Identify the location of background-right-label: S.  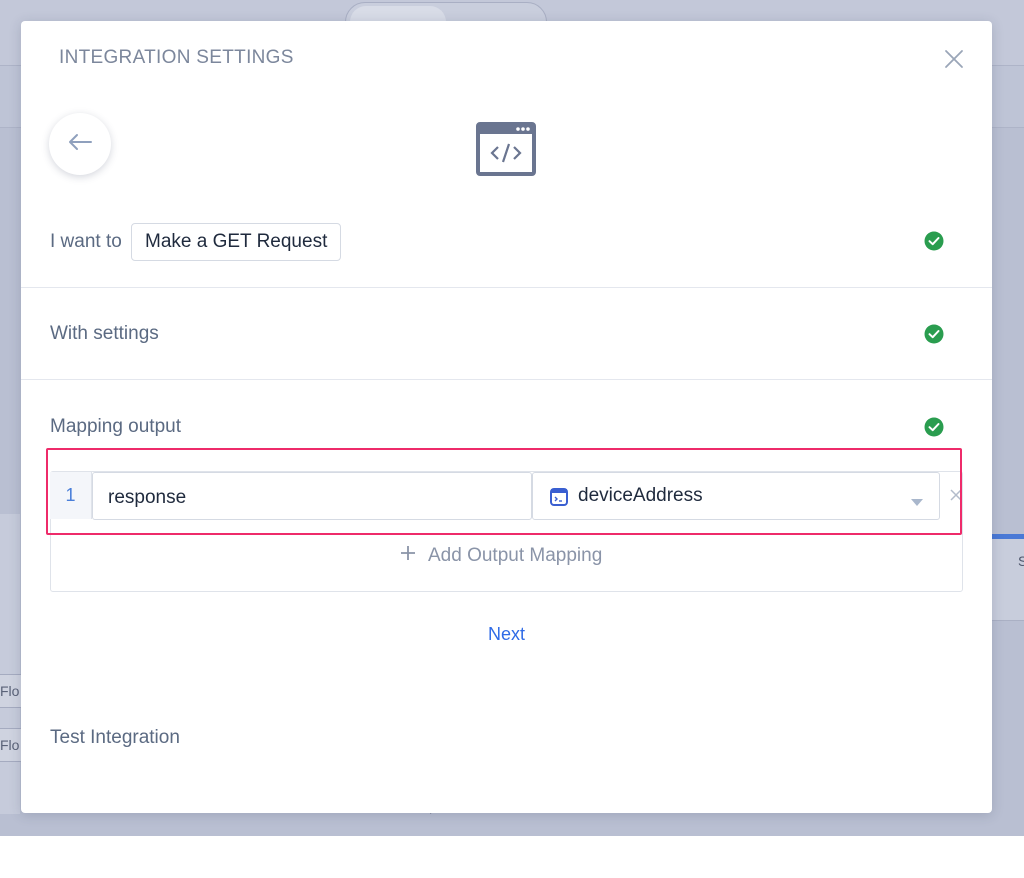
(1021, 561).